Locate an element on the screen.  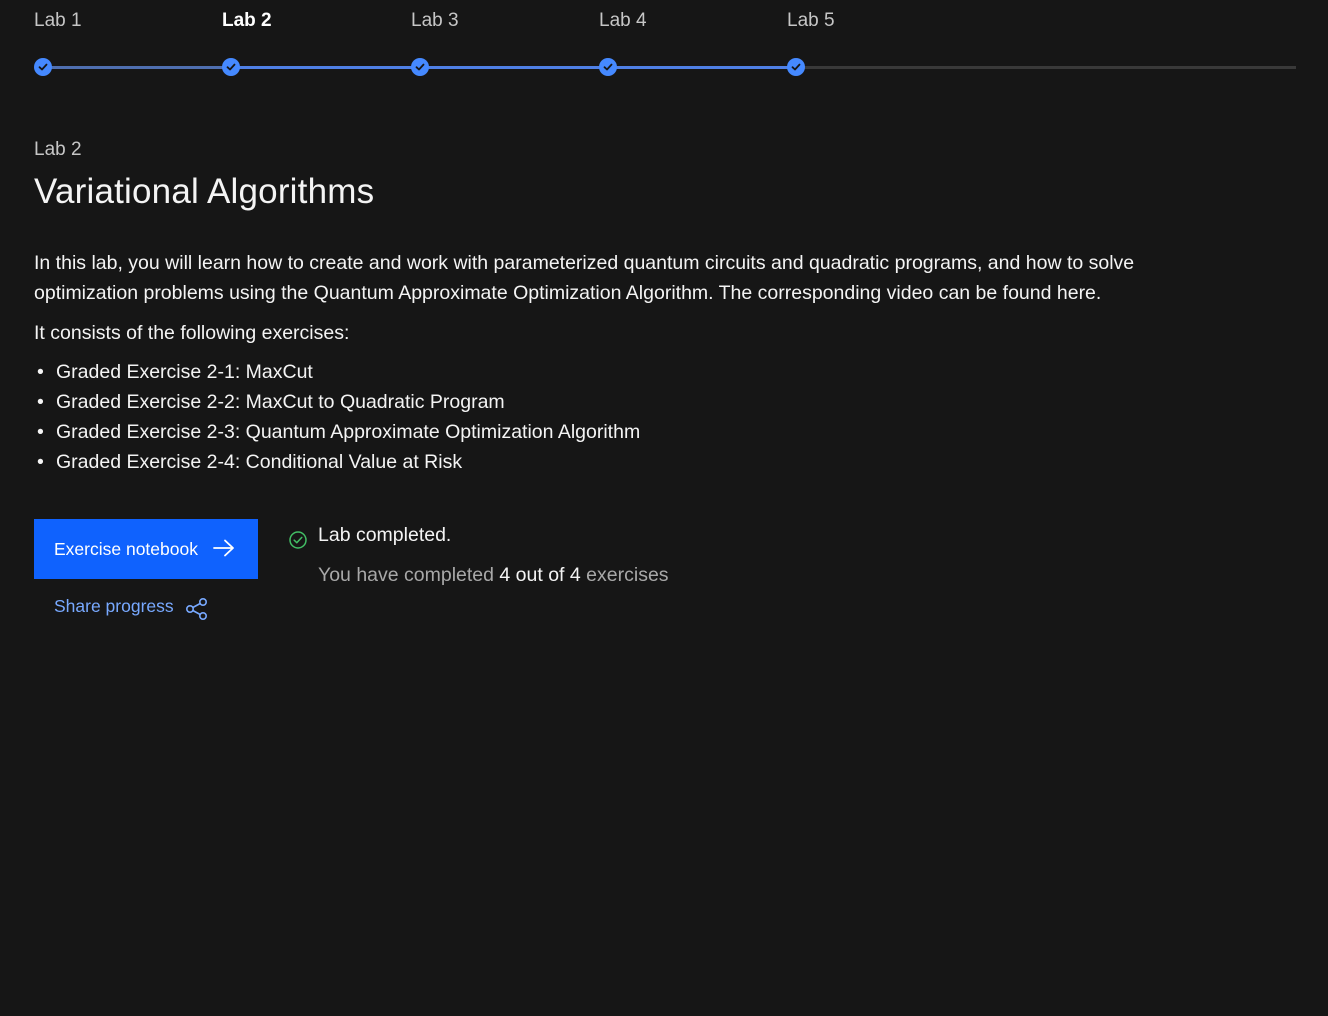
progress-step-lab-4: Lab 4 is located at coordinates (689, 45).